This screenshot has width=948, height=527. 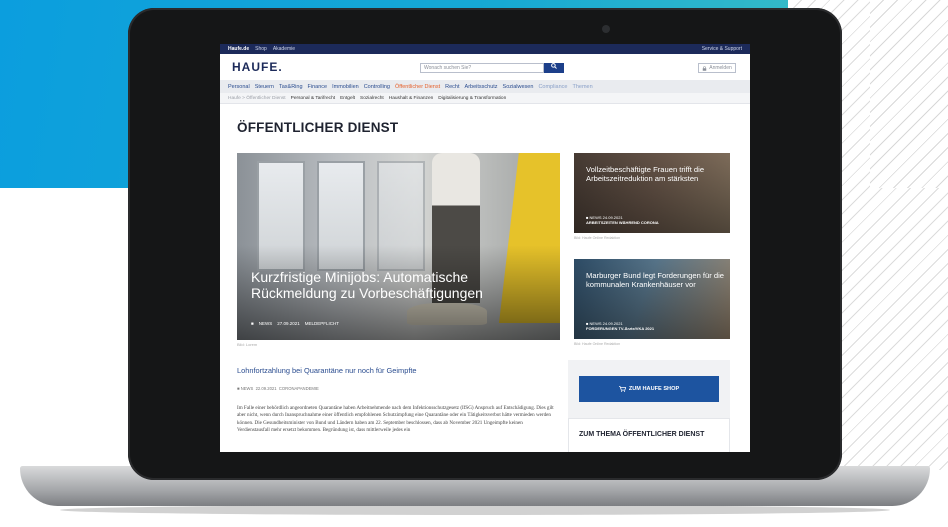 What do you see at coordinates (411, 98) in the screenshot?
I see `subnav-item-haushalt-finanzen: Haushalt & Finanzen` at bounding box center [411, 98].